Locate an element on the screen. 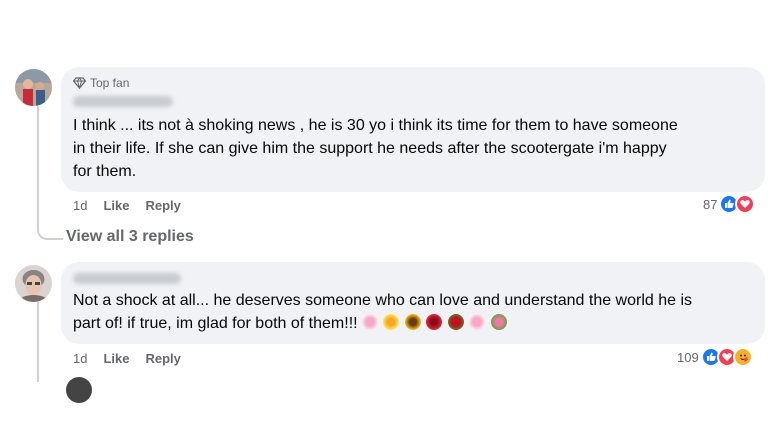  care-icon is located at coordinates (742, 357).